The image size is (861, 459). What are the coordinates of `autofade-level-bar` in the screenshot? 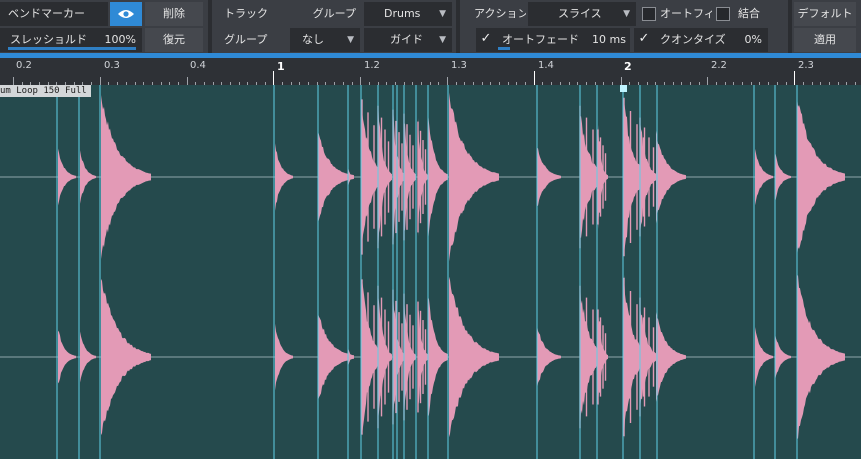 It's located at (504, 48).